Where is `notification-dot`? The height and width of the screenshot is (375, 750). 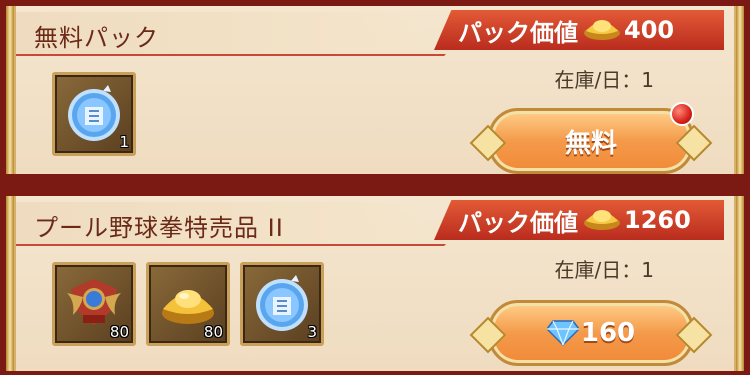 notification-dot is located at coordinates (682, 114).